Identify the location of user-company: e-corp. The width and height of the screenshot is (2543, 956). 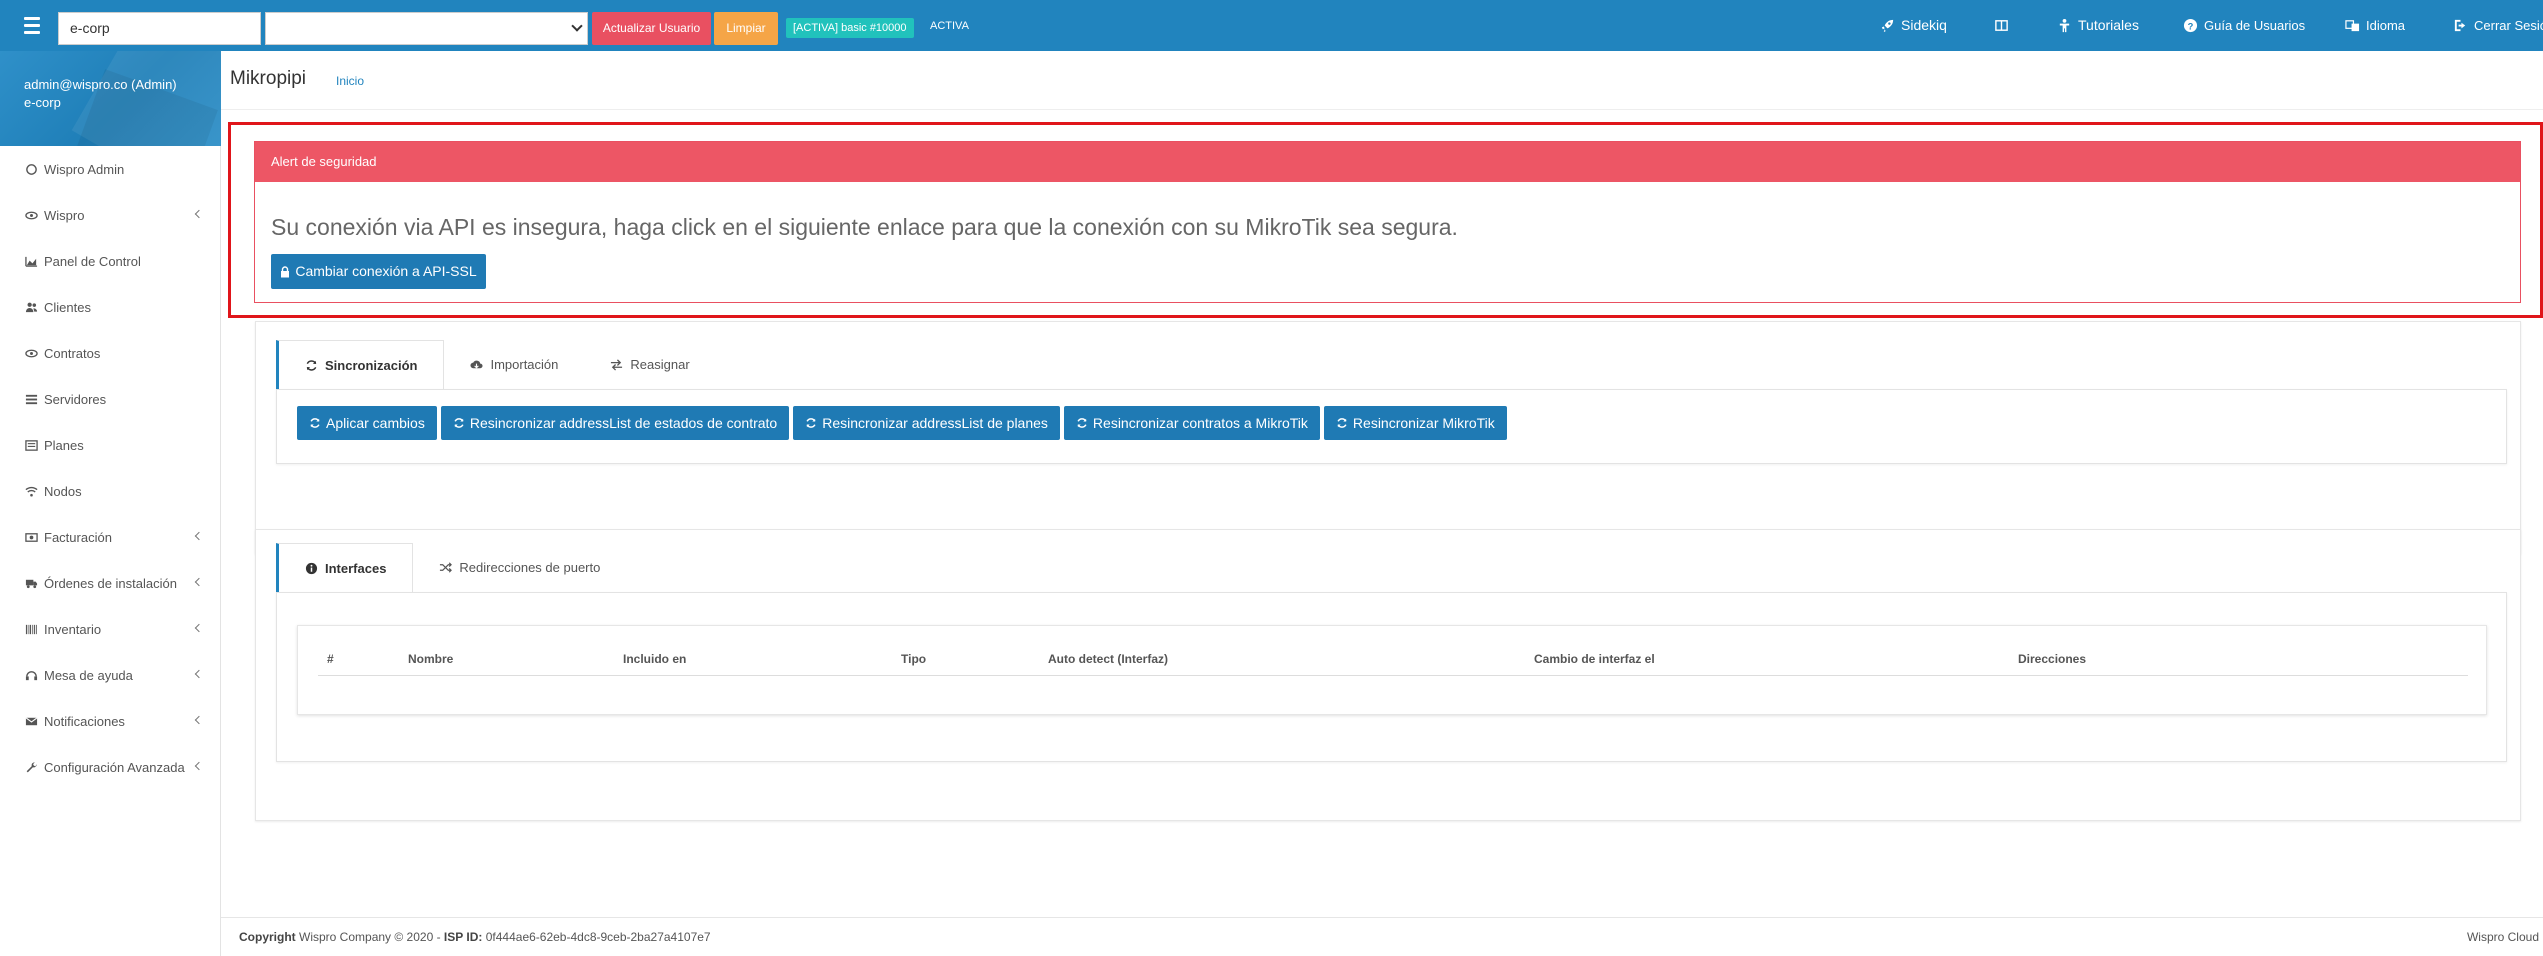
(42, 102).